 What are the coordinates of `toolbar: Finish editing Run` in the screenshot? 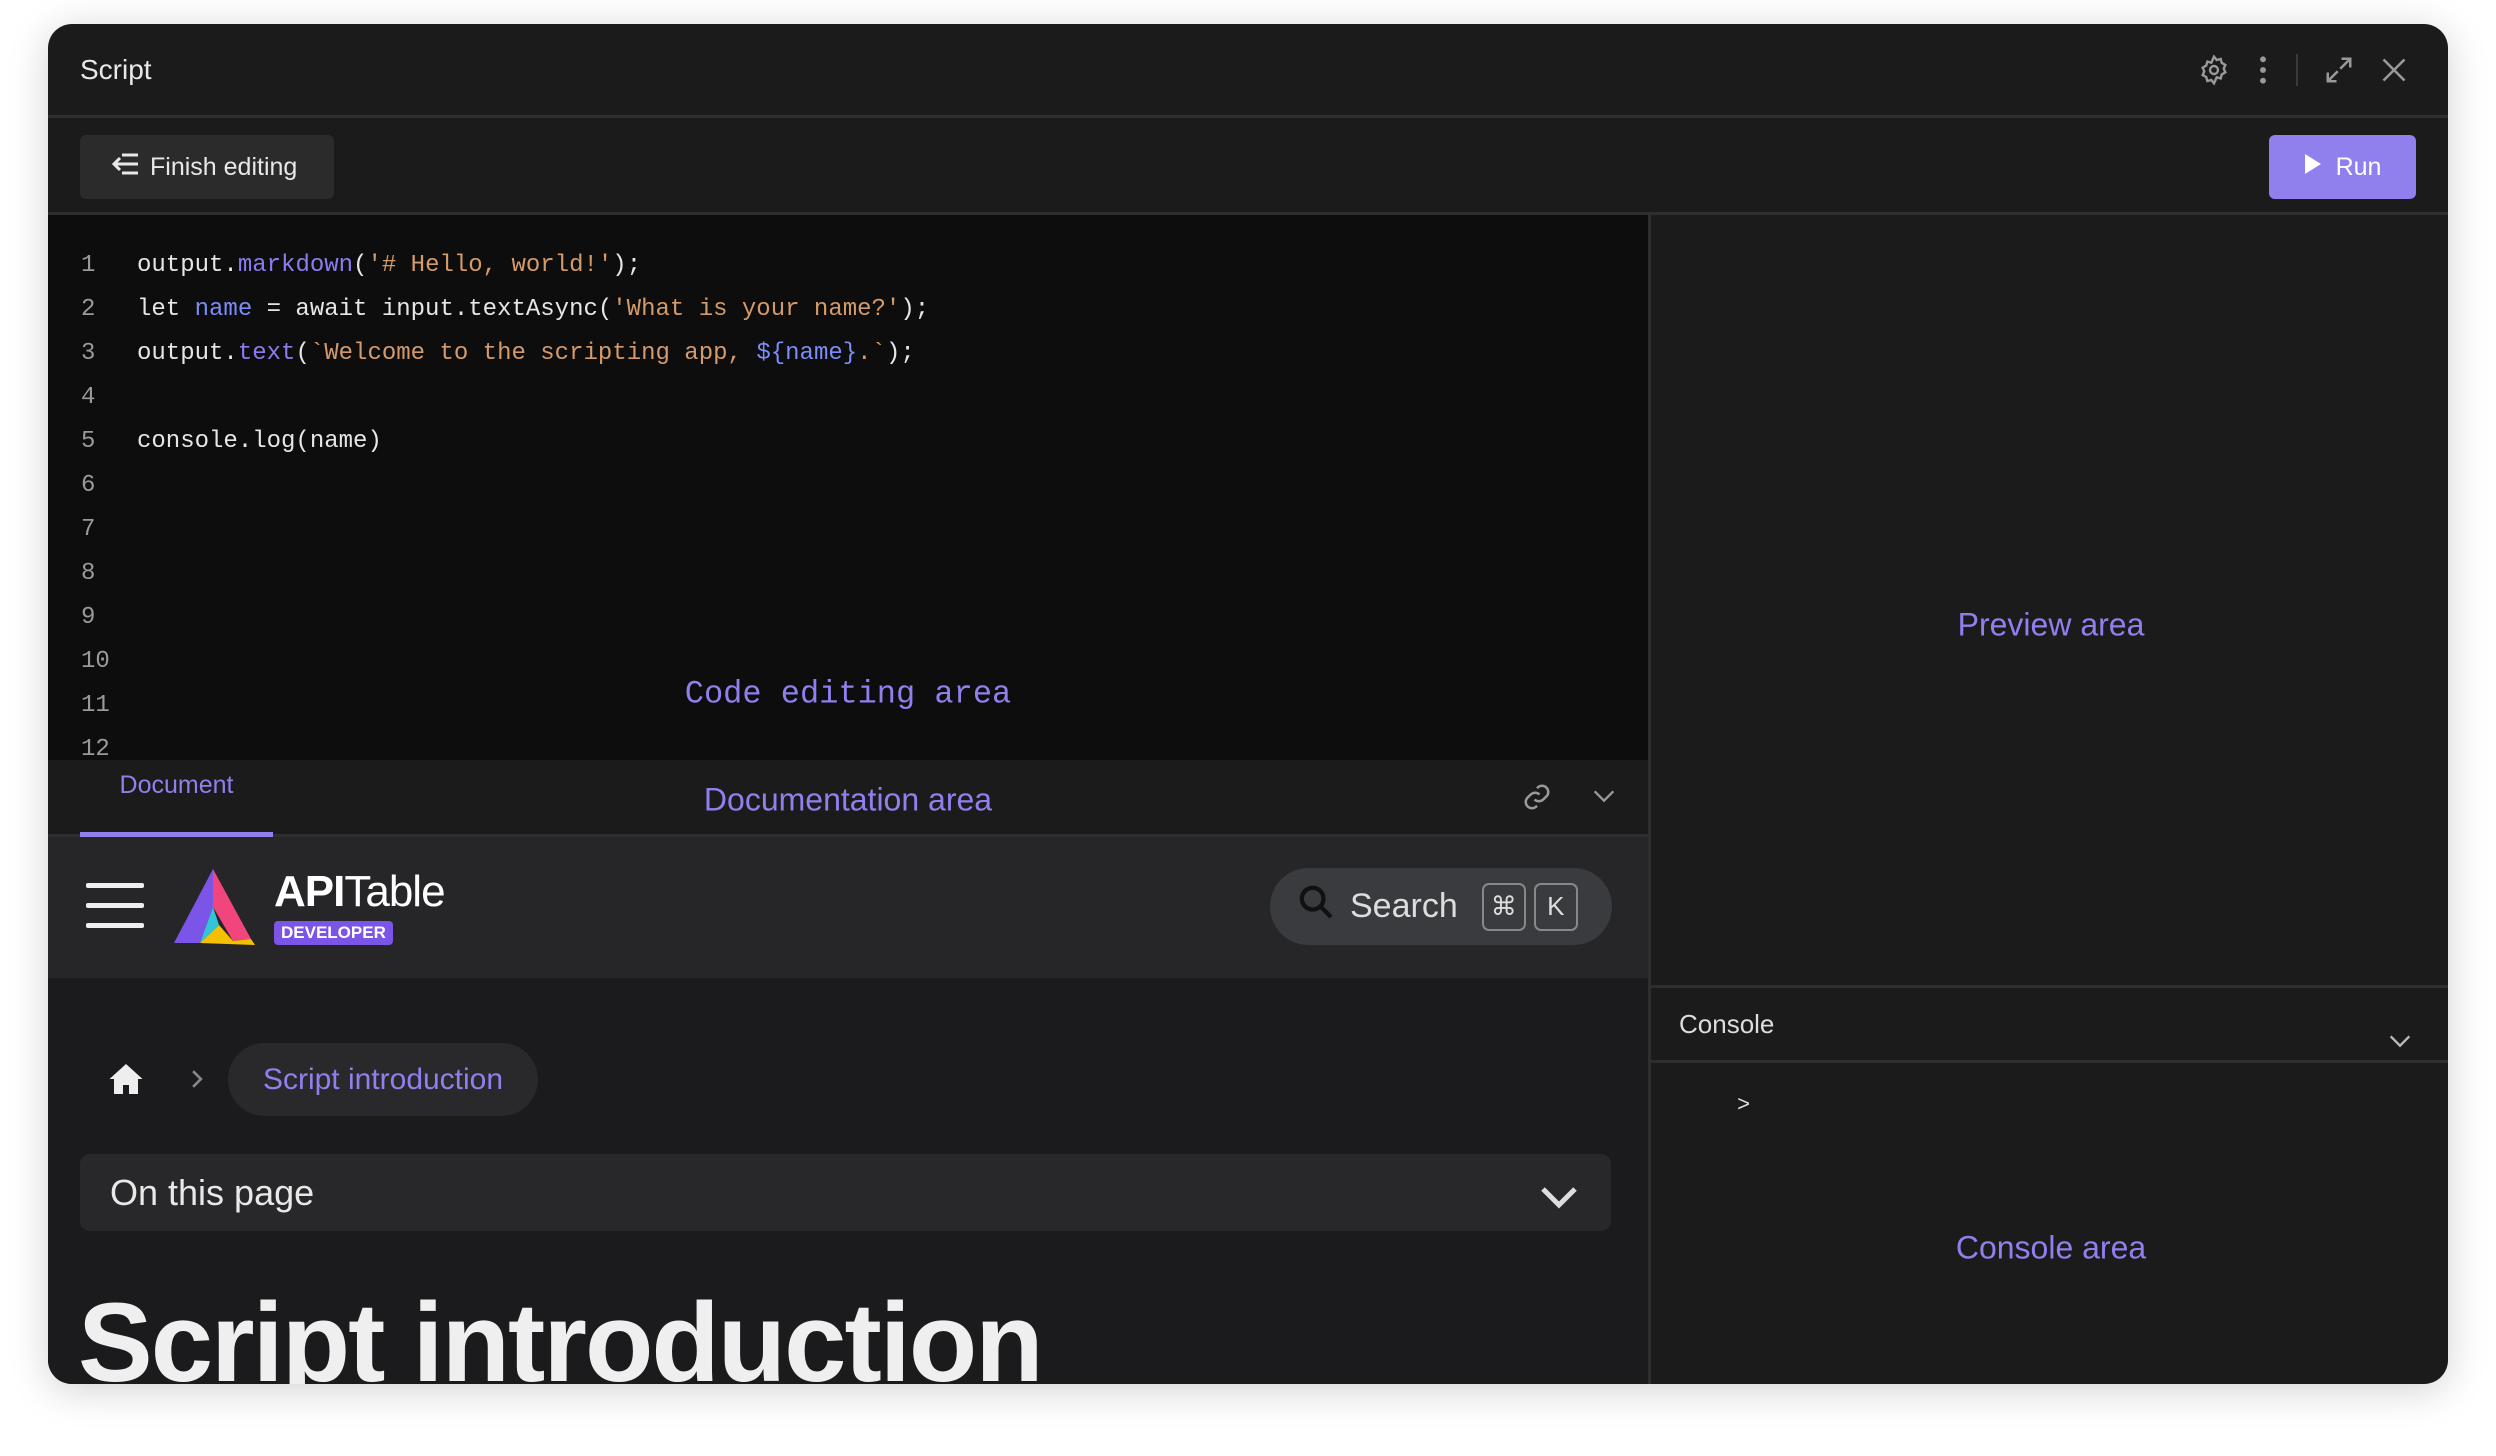 It's located at (1248, 166).